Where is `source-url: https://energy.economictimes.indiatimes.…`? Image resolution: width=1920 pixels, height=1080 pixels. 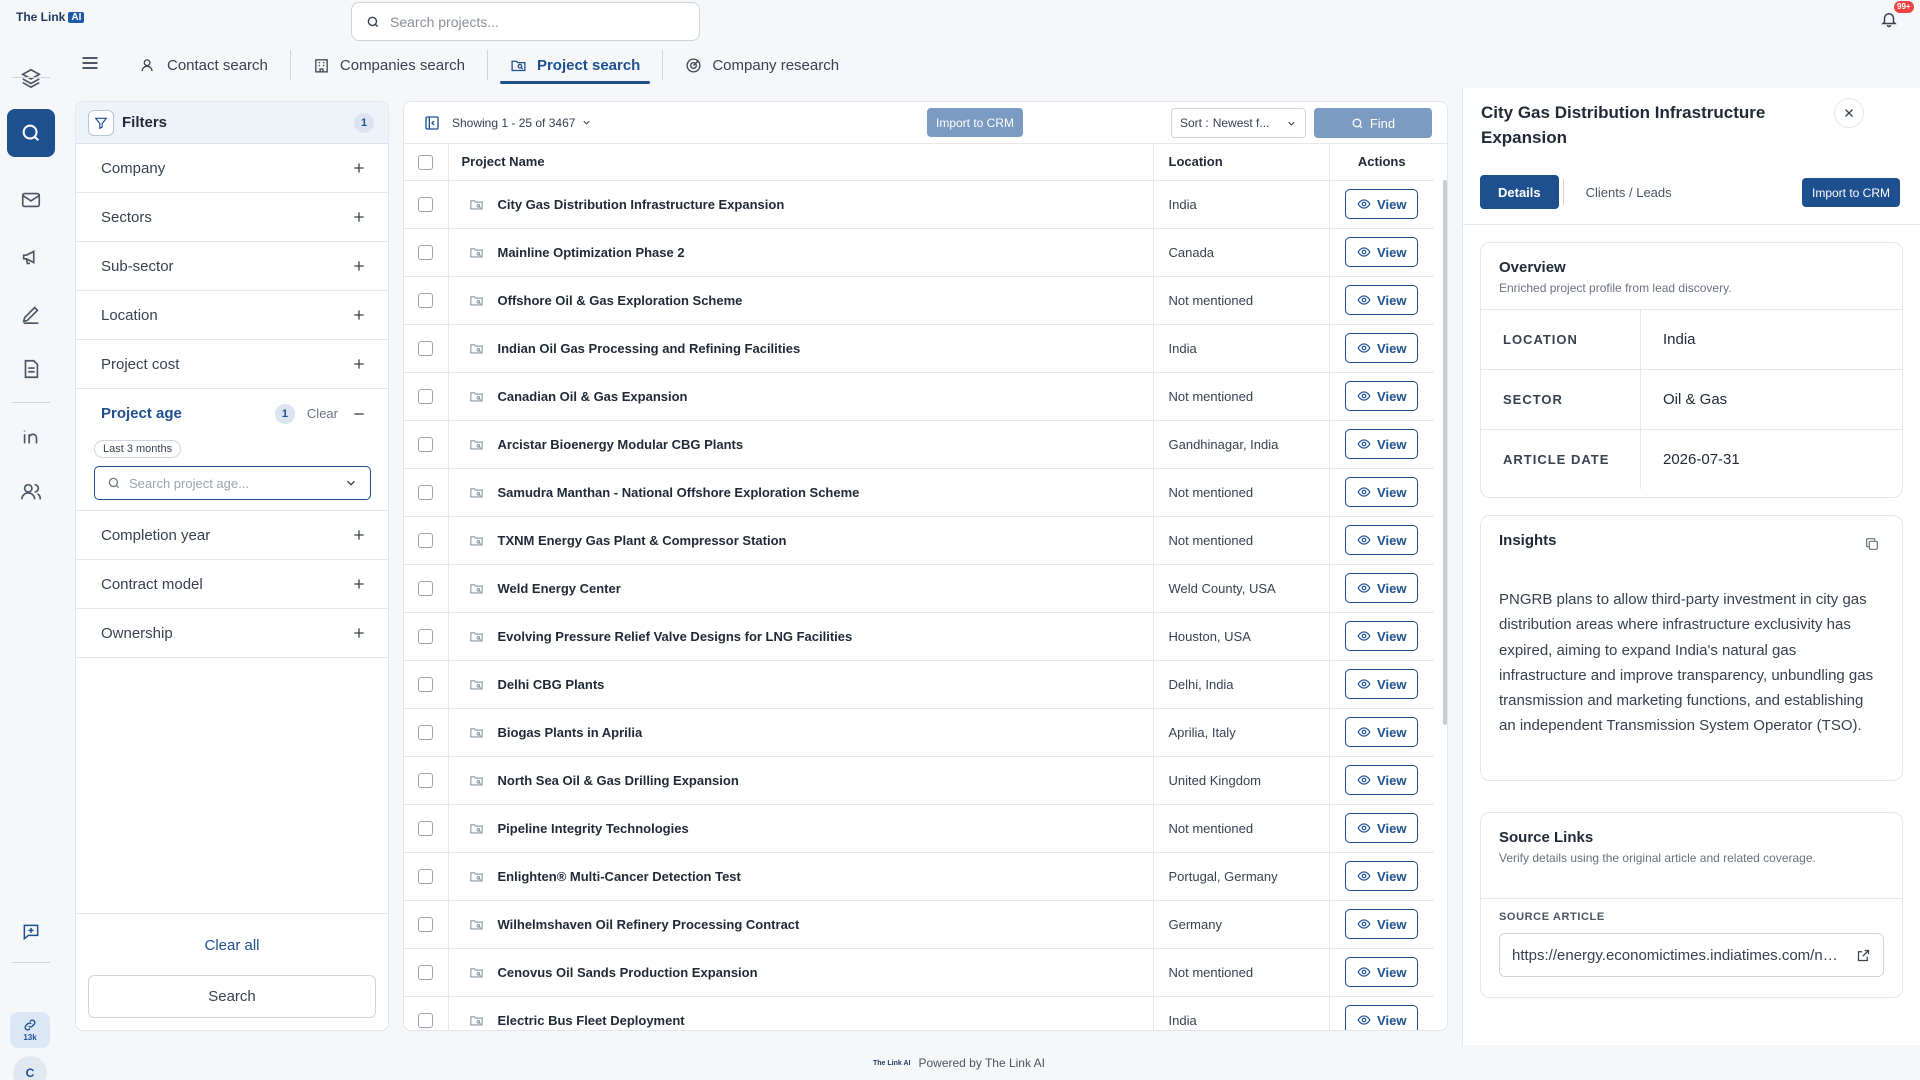 source-url: https://energy.economictimes.indiatimes.… is located at coordinates (1679, 955).